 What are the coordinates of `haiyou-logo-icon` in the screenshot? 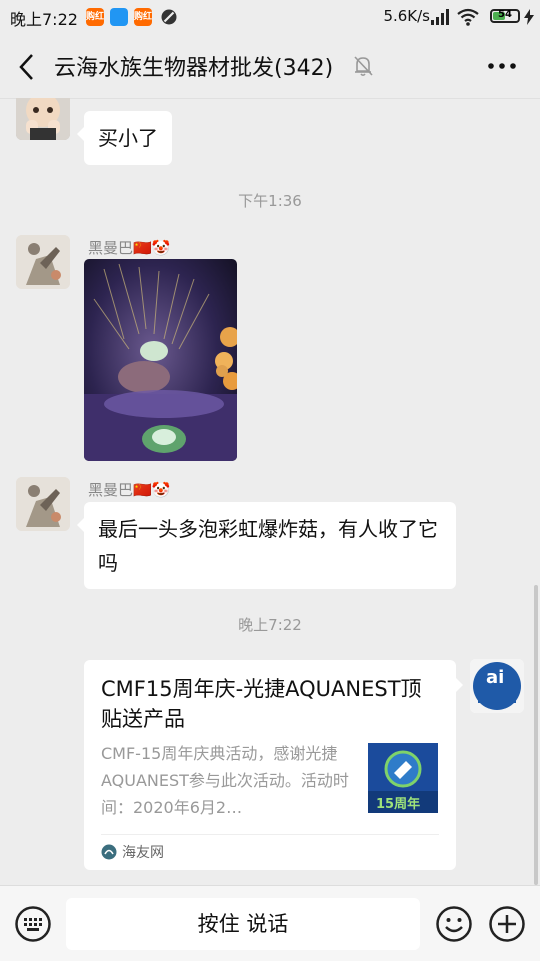 It's located at (109, 852).